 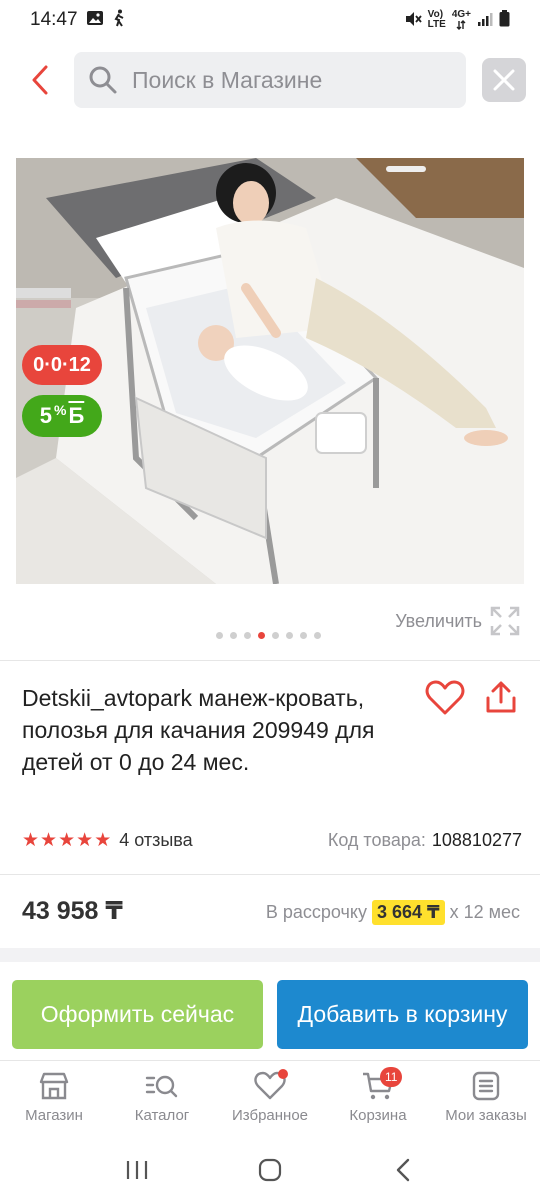 I want to click on expand-icon, so click(x=505, y=621).